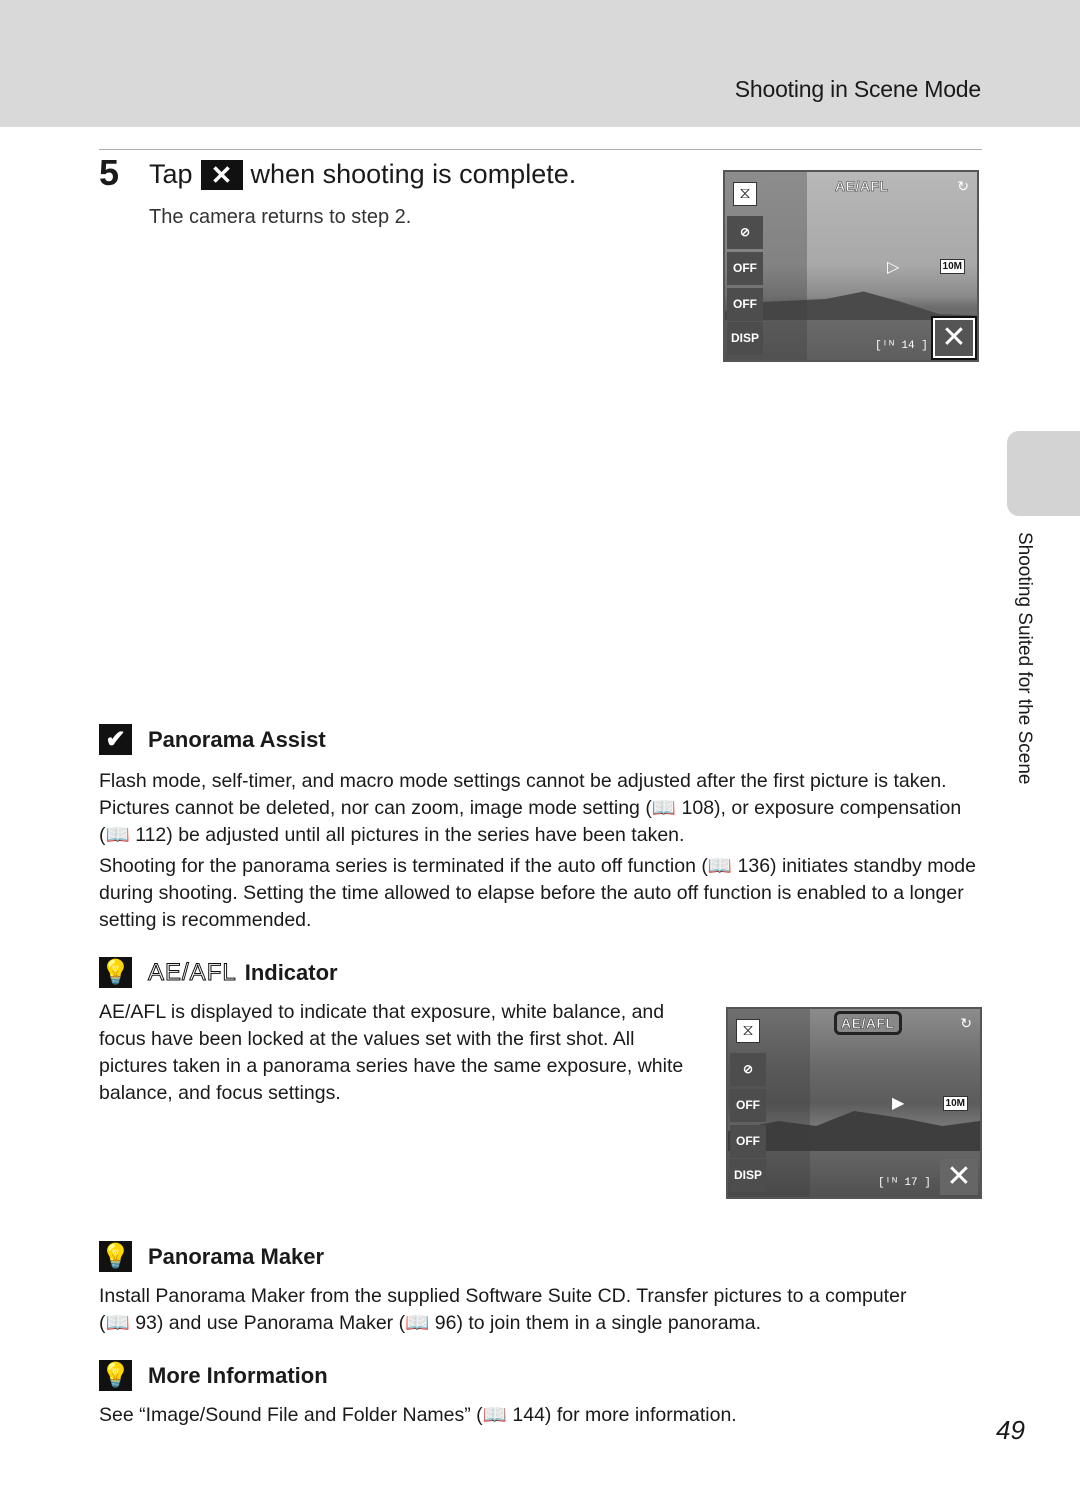 The image size is (1080, 1486). Describe the element at coordinates (857, 89) in the screenshot. I see `section-title: Shooting in Scene Mode` at that location.